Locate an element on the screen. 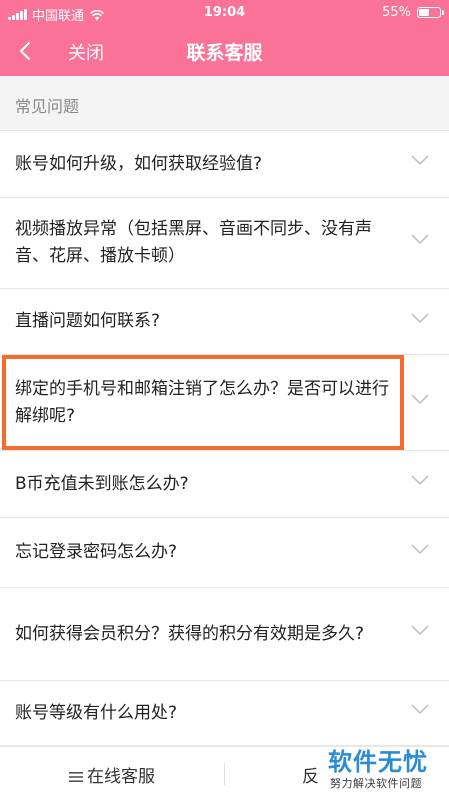 This screenshot has height=800, width=449. battery-percent: 55% is located at coordinates (396, 12).